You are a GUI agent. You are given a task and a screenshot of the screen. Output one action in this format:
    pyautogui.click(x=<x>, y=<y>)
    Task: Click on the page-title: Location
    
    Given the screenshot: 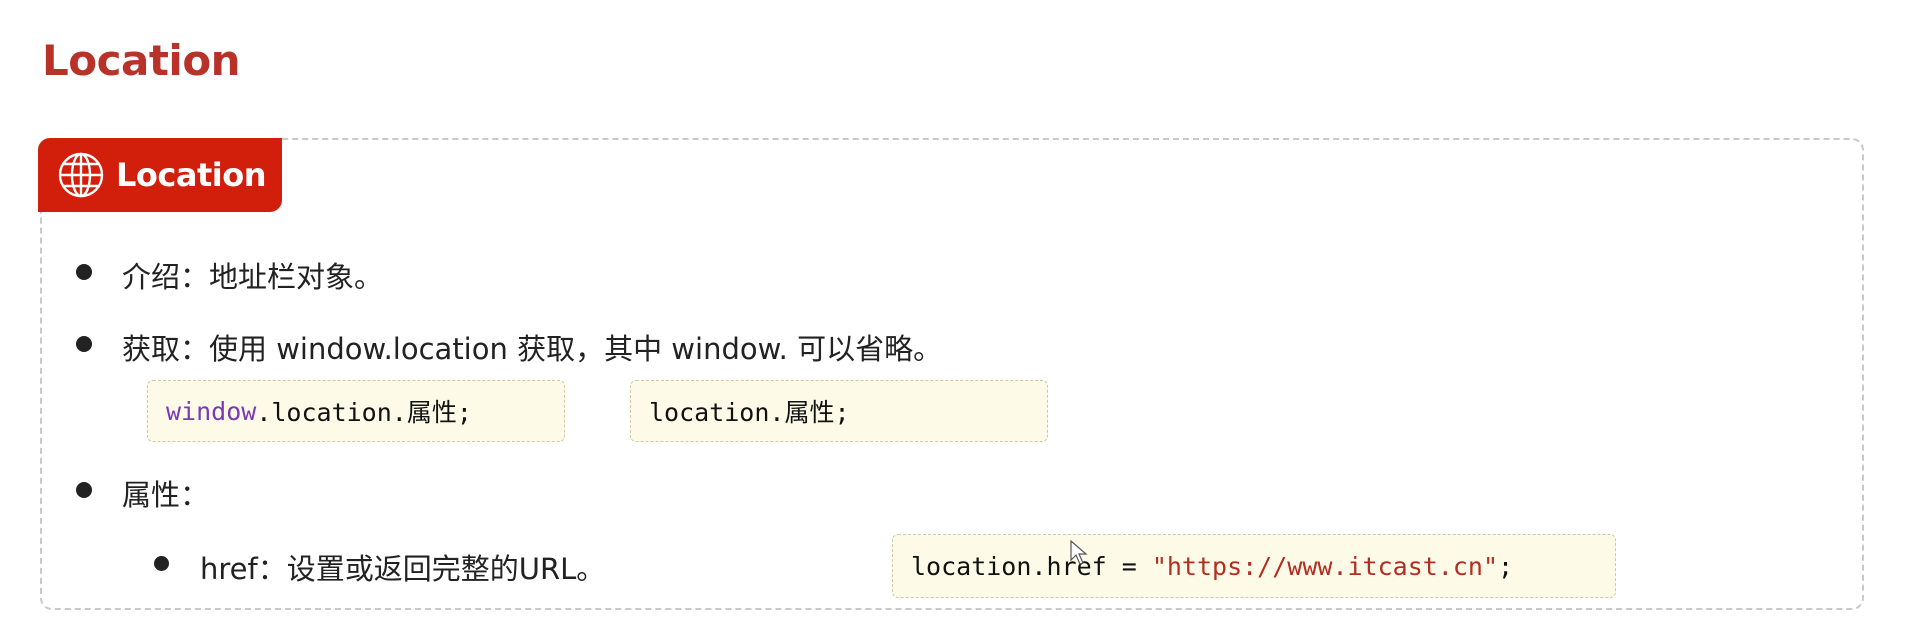 What is the action you would take?
    pyautogui.click(x=141, y=60)
    